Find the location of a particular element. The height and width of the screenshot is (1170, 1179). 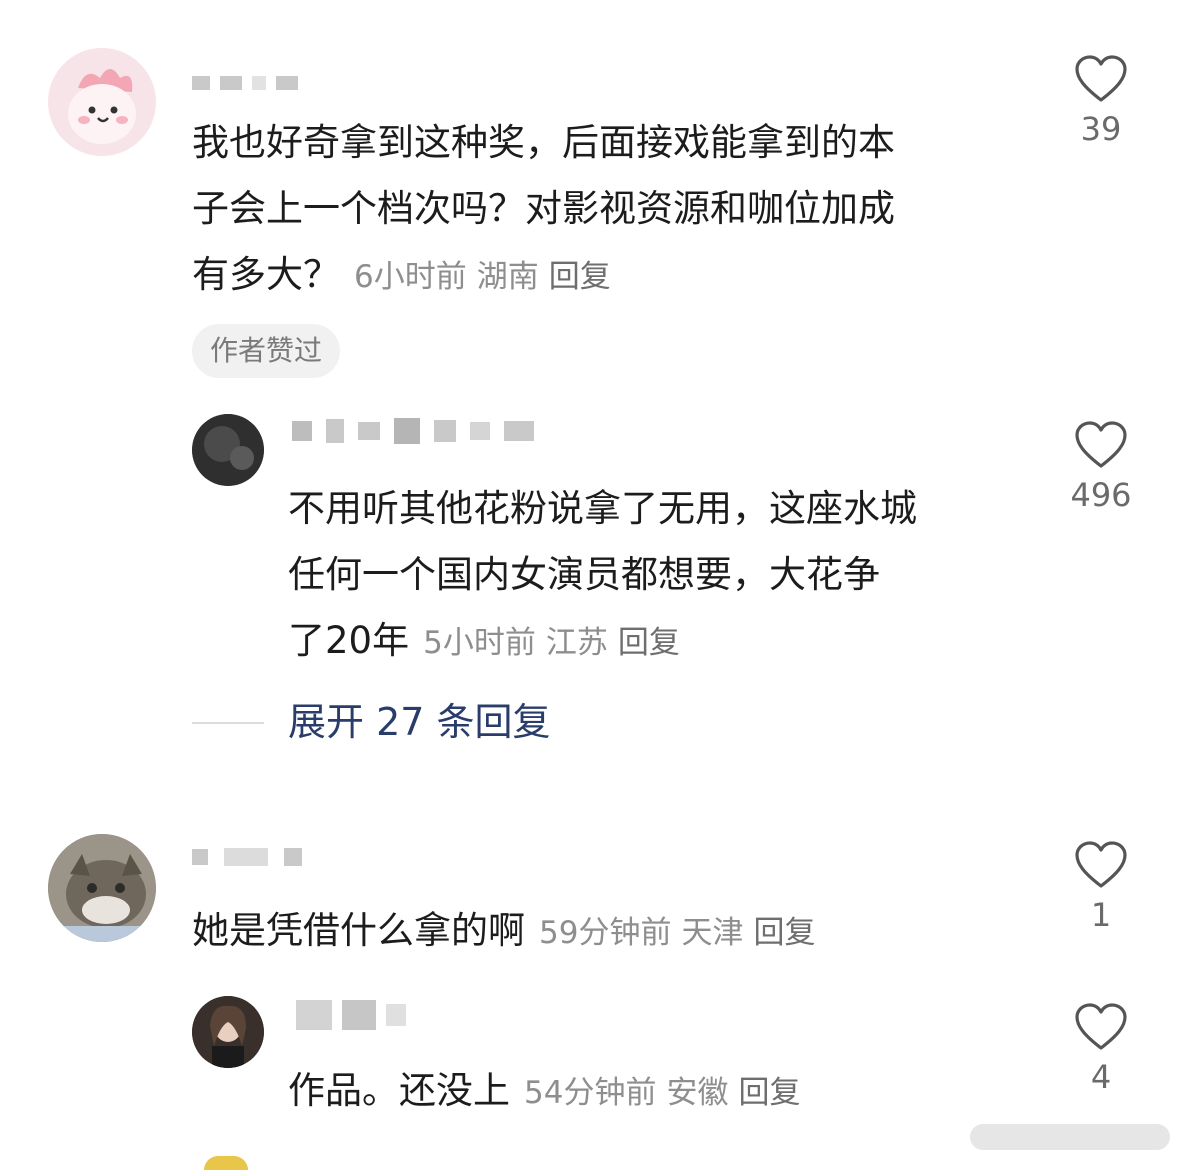

comment-line-with-meta: 有多大？ 6小时前 湖南 回复 is located at coordinates (401, 274).